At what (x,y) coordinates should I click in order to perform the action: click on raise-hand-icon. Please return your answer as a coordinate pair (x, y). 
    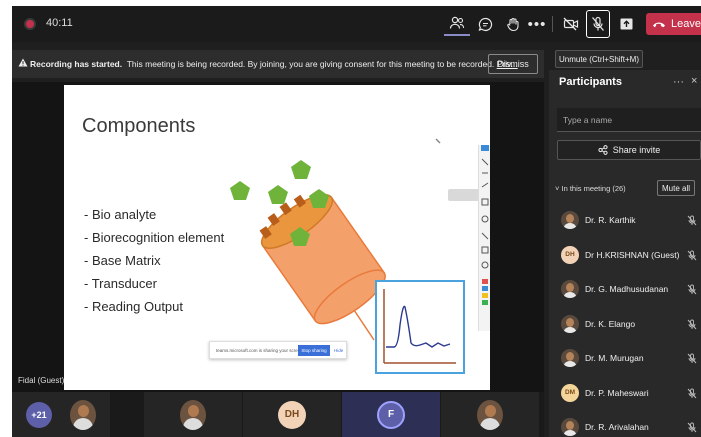
    Looking at the image, I should click on (512, 24).